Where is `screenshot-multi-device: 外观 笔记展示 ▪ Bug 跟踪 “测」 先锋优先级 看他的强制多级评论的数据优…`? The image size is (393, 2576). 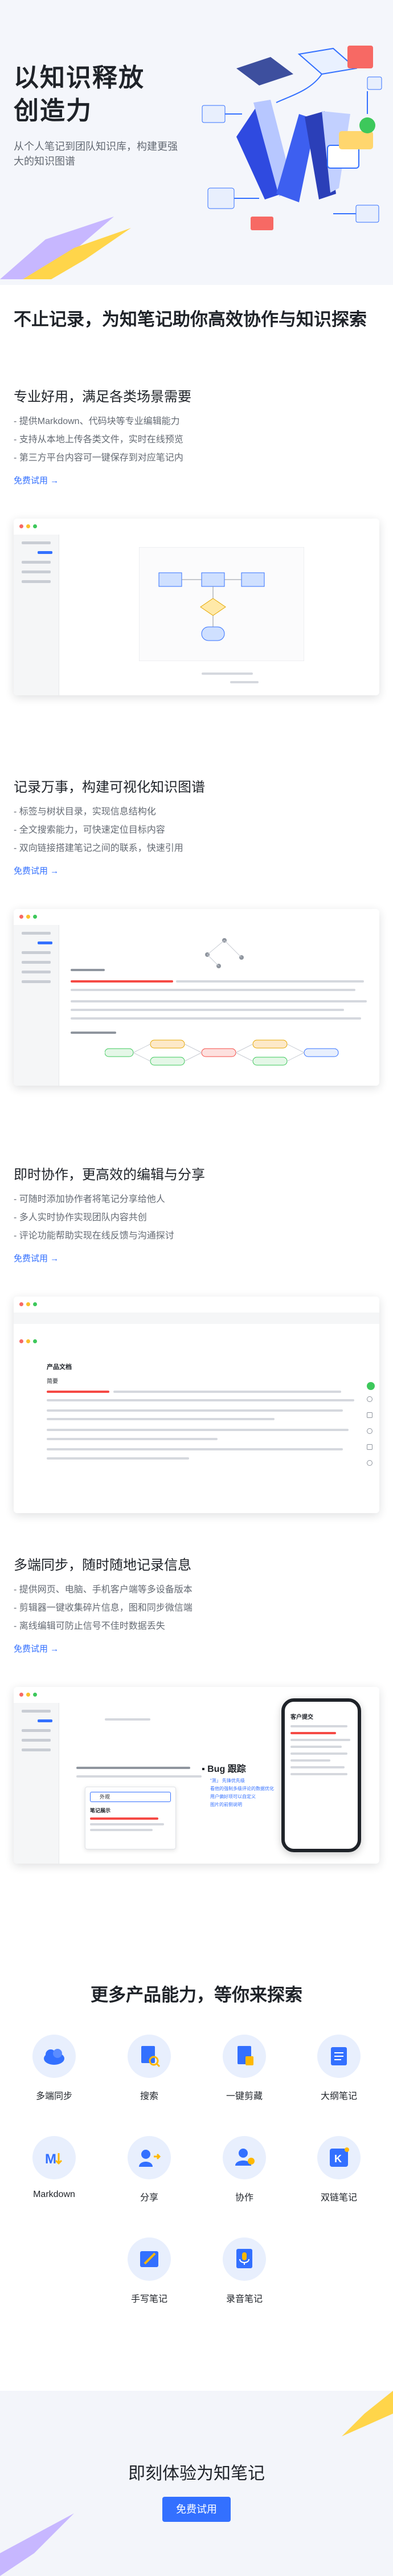 screenshot-multi-device: 外观 笔记展示 ▪ Bug 跟踪 “测」 先锋优先级 看他的强制多级评论的数据优… is located at coordinates (197, 1775).